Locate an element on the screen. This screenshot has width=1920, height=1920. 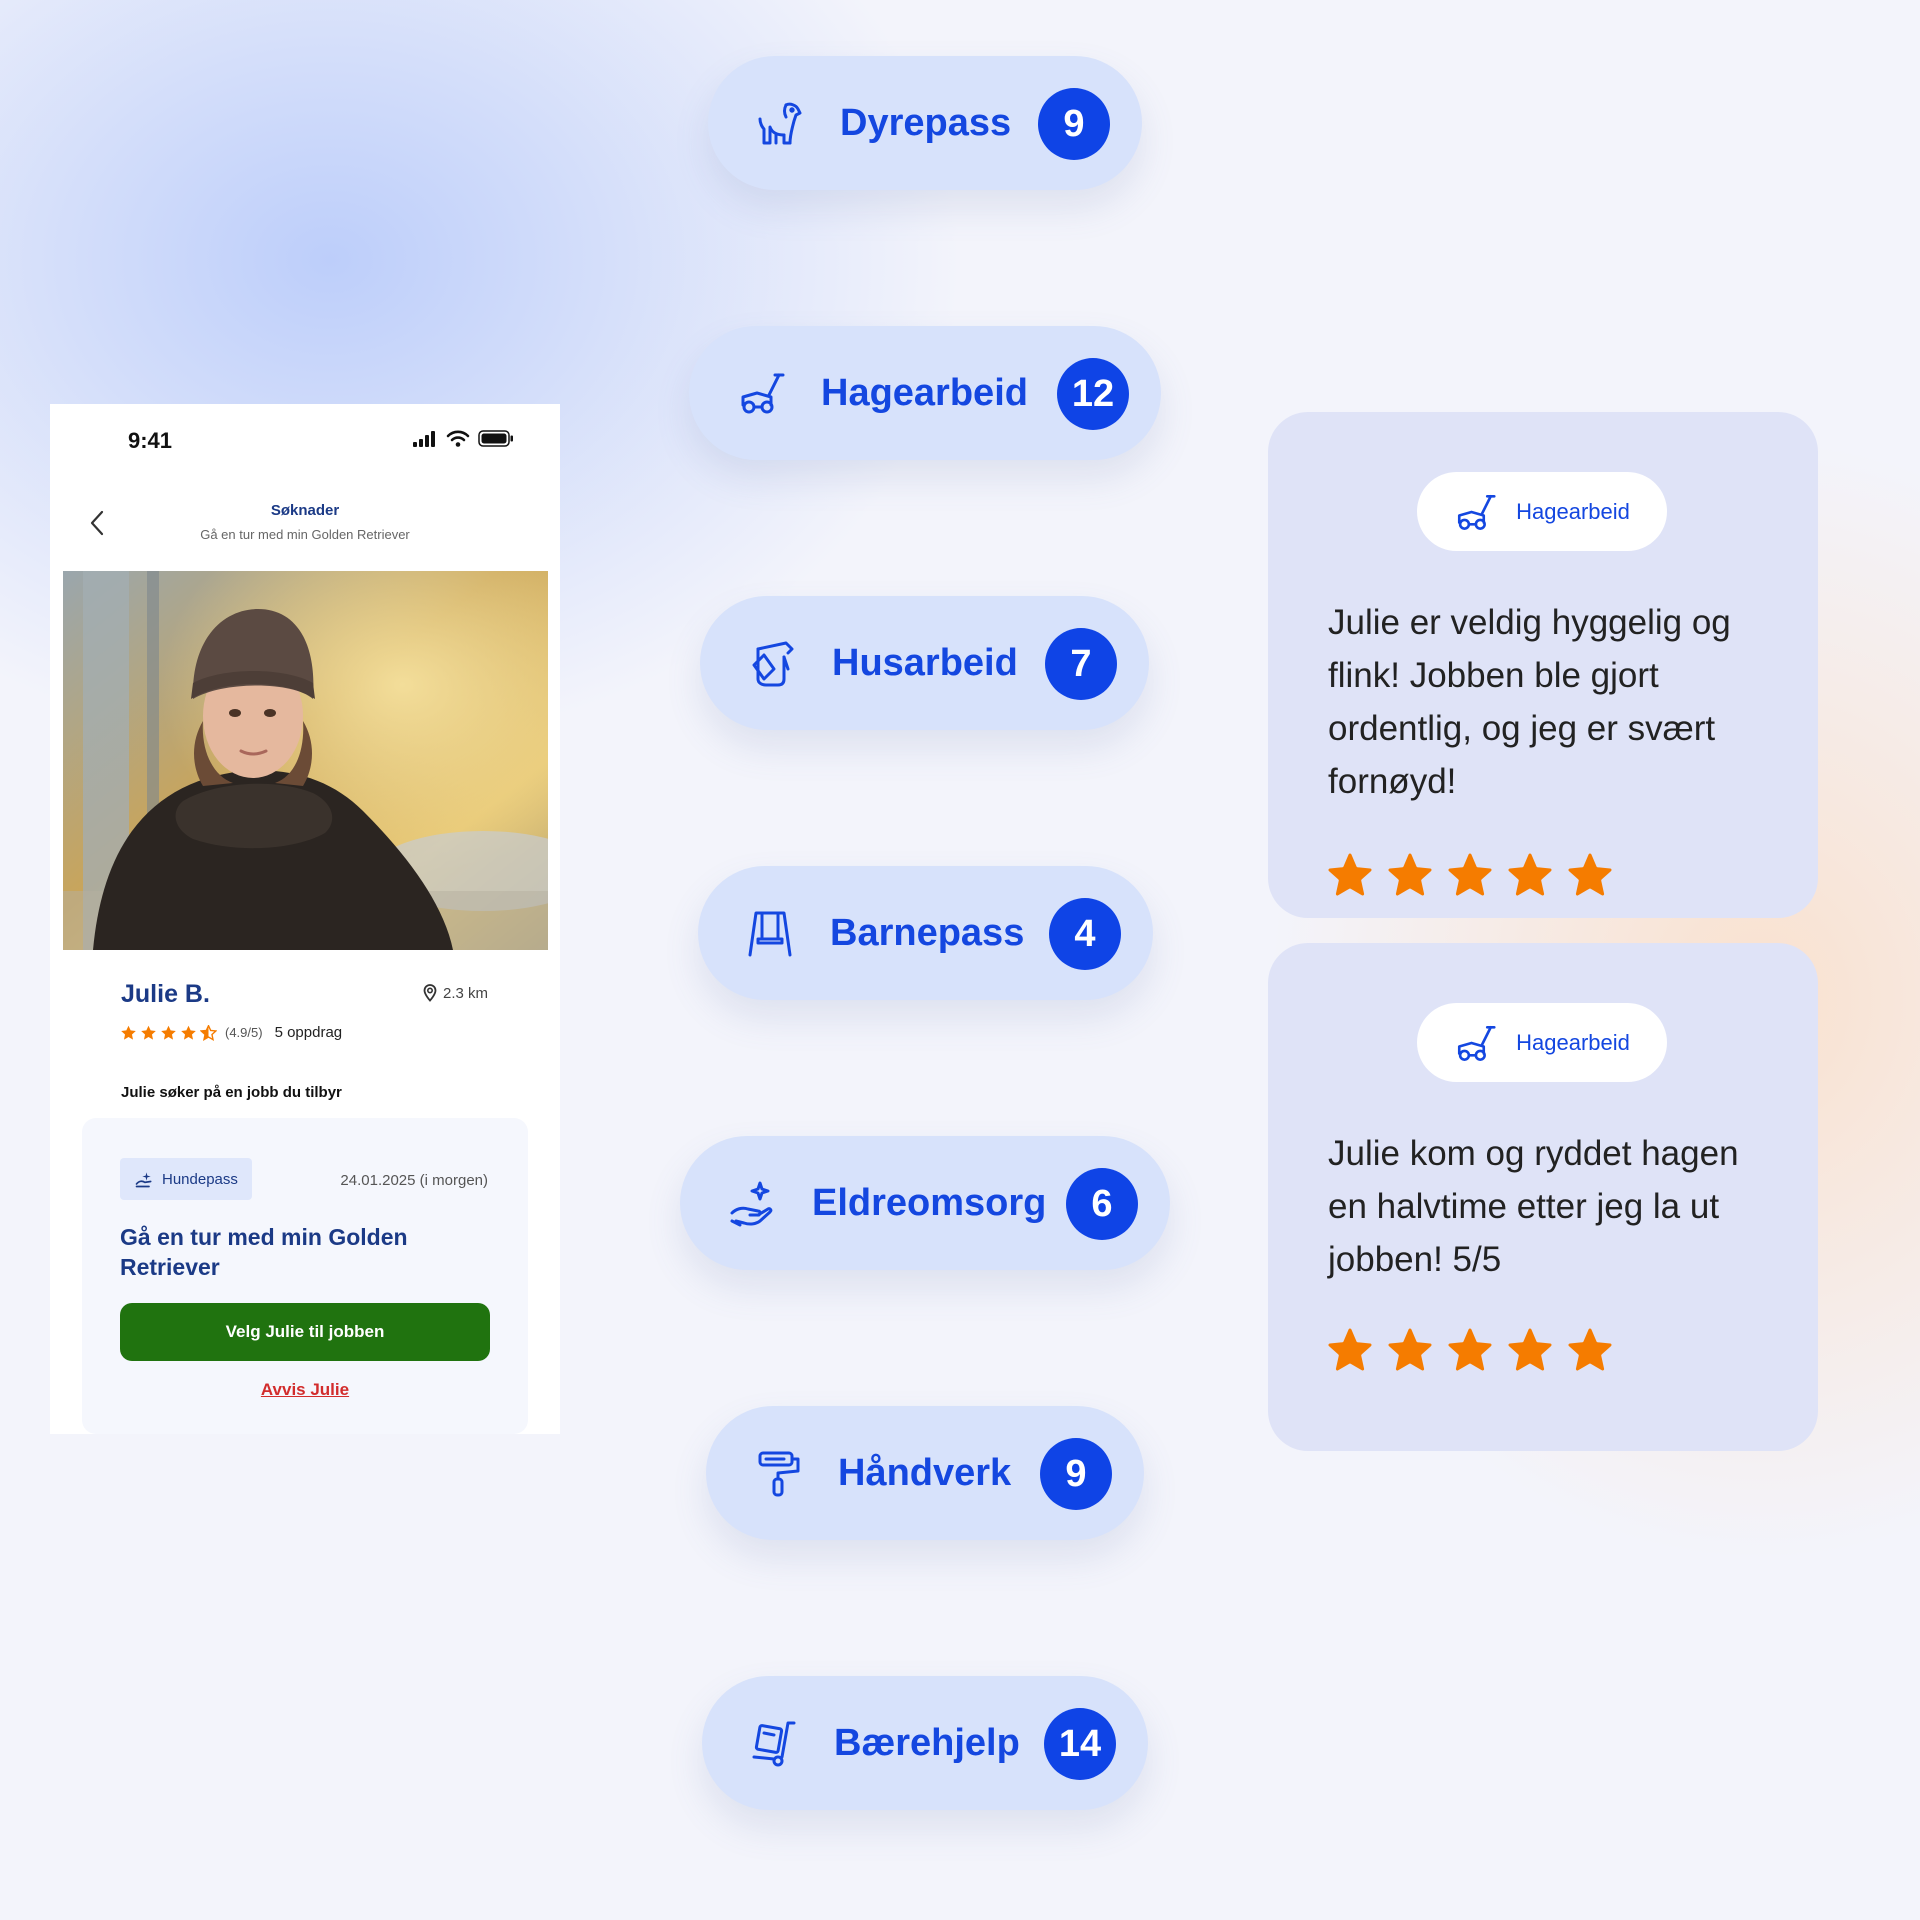
rating-stars is located at coordinates (168, 1032).